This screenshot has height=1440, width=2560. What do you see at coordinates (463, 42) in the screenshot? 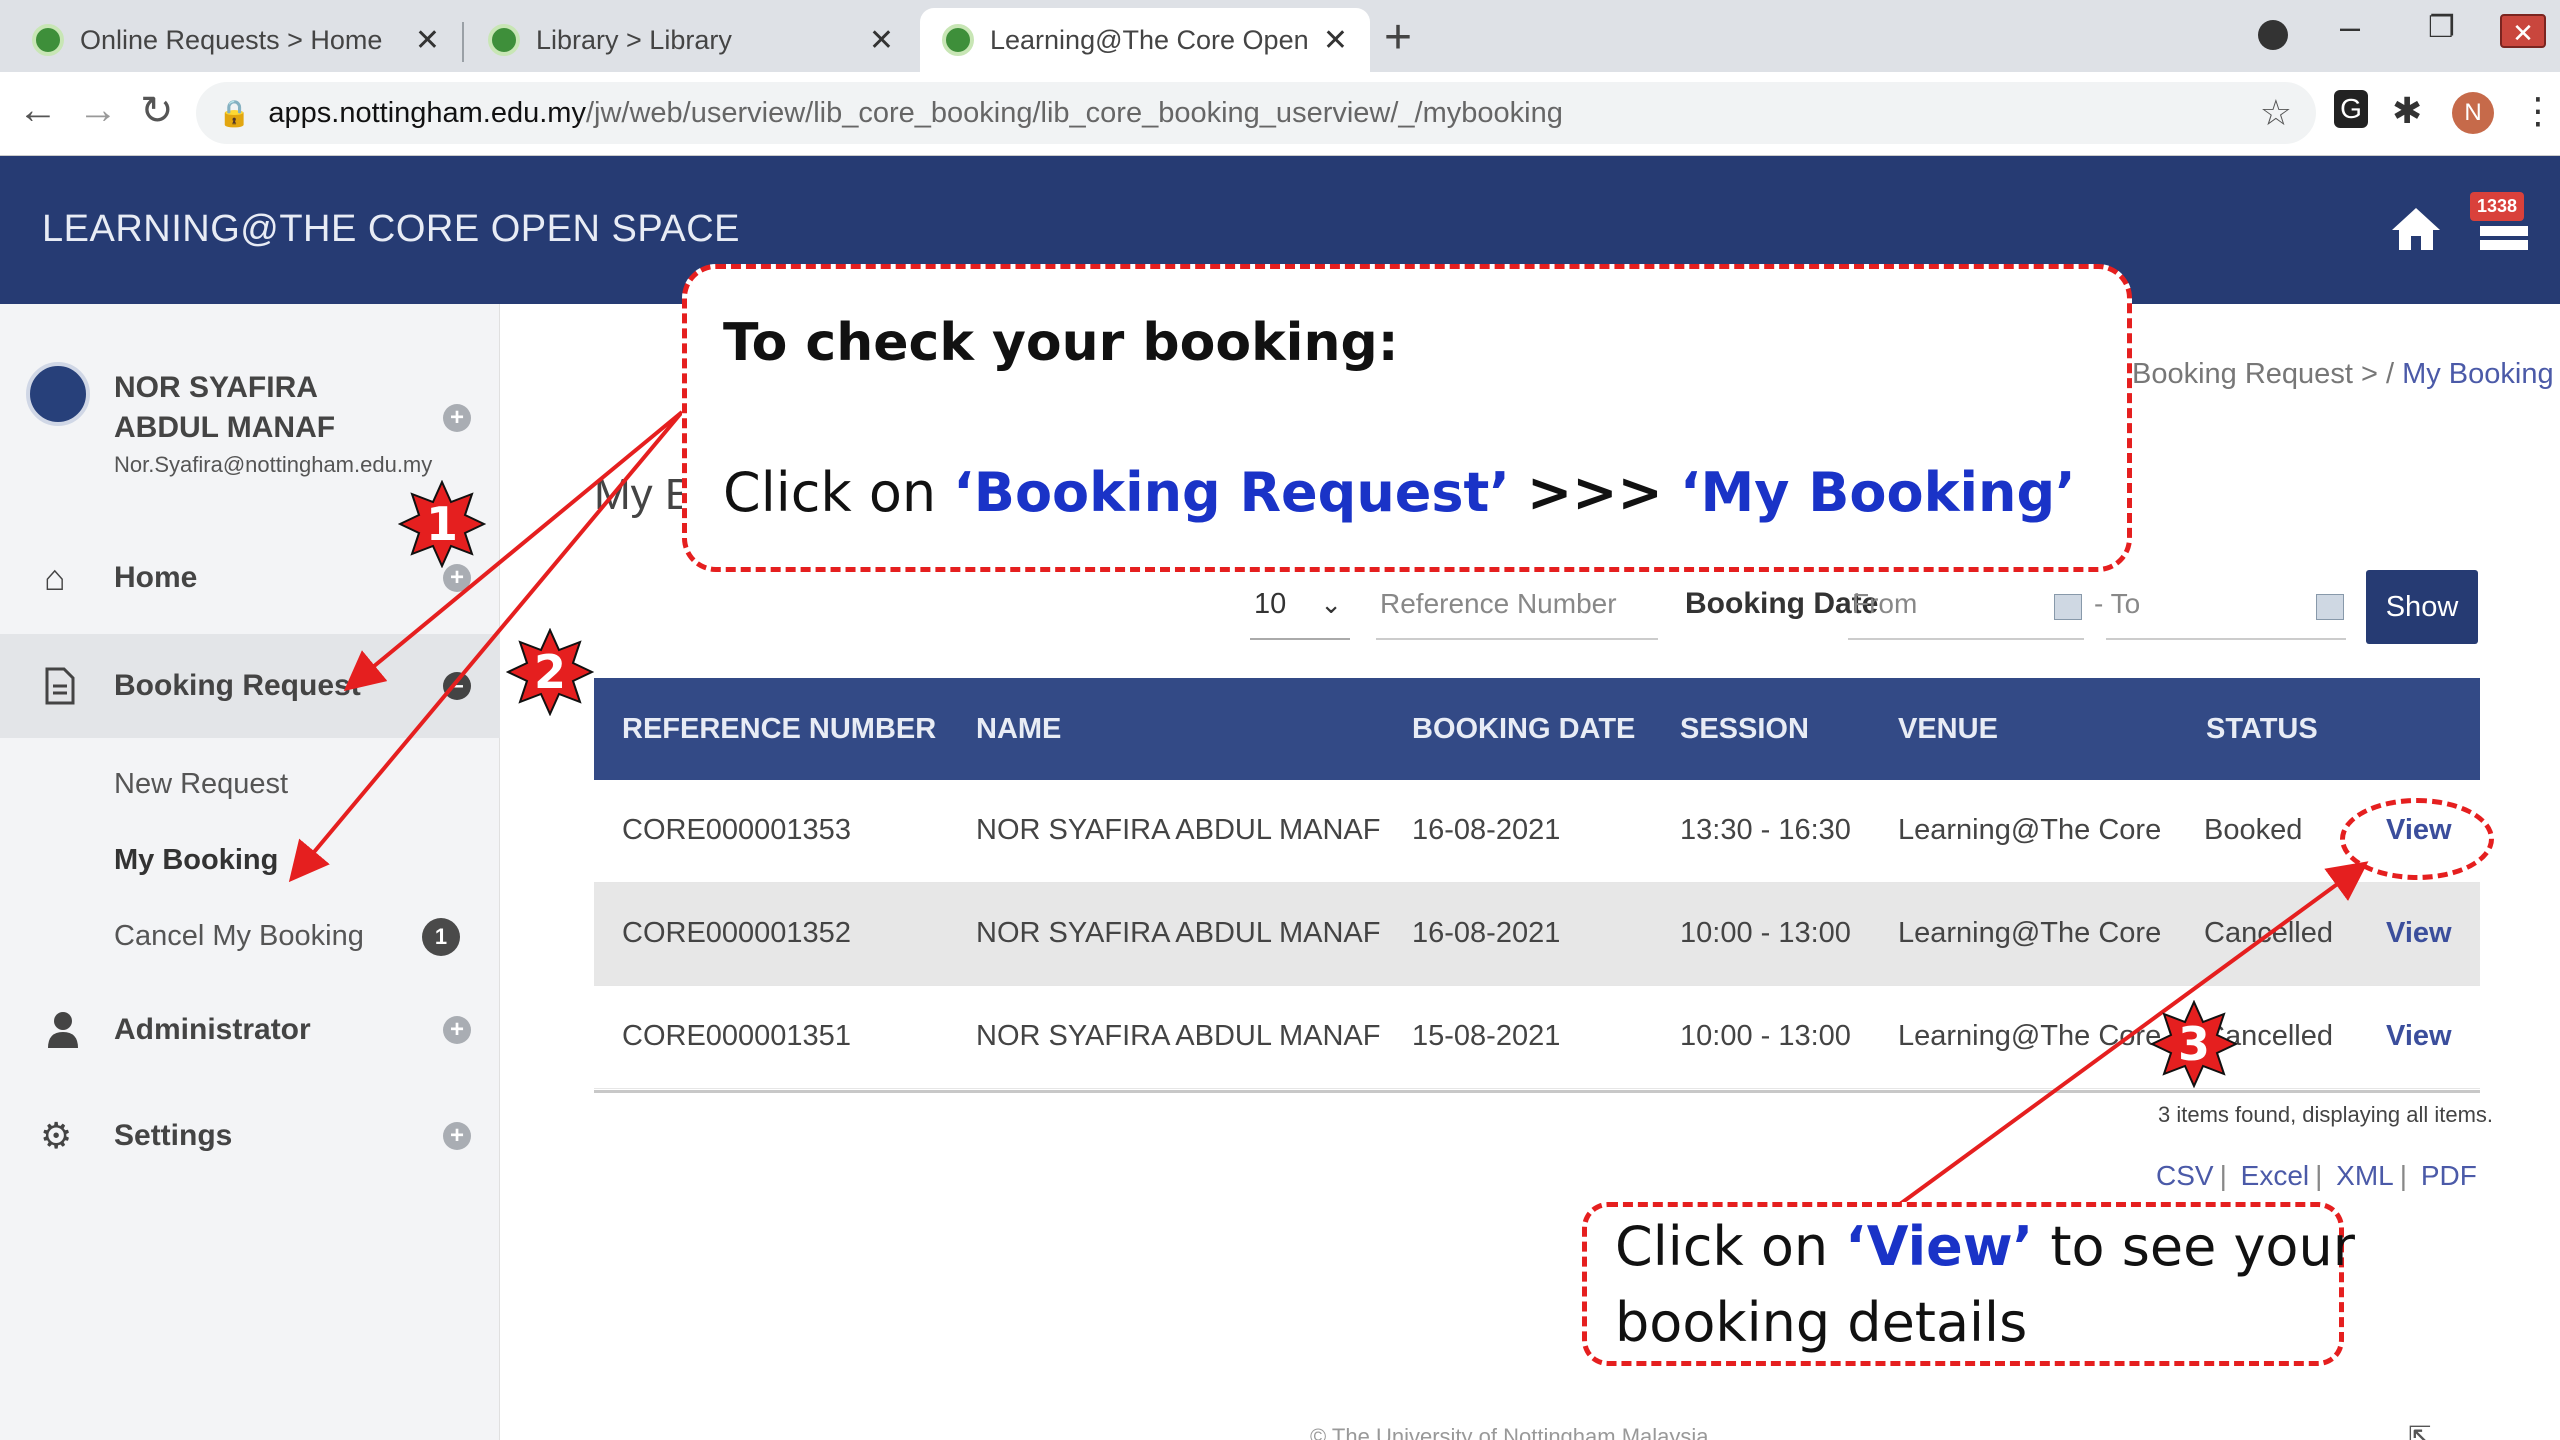
I see `tab-separator` at bounding box center [463, 42].